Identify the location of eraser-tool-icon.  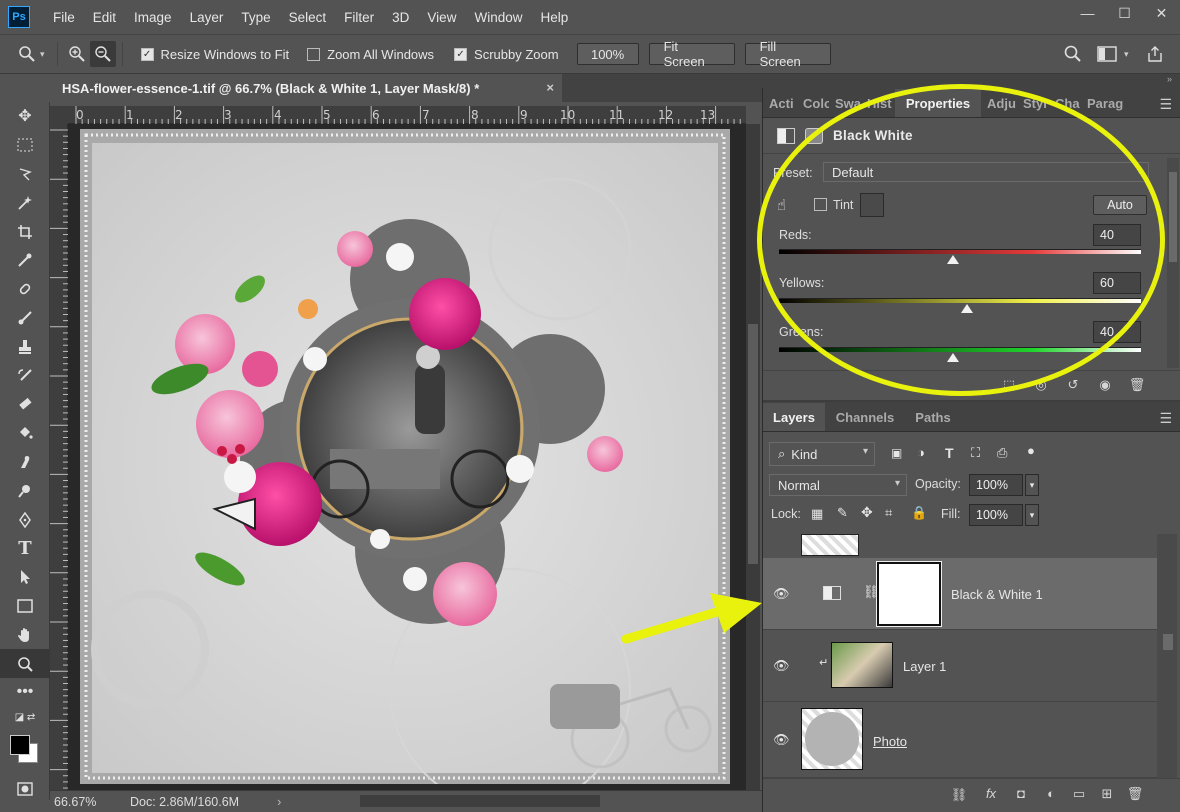
(25, 404).